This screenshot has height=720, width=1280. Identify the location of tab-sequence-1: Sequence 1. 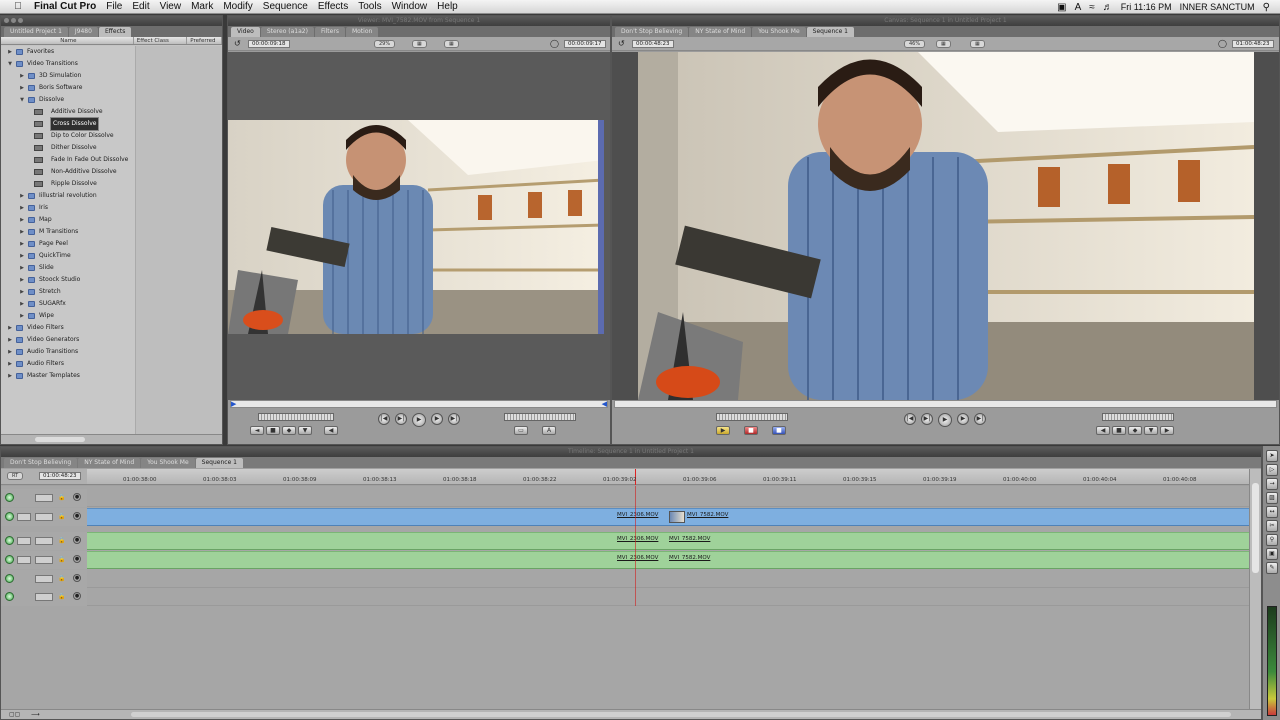
(830, 32).